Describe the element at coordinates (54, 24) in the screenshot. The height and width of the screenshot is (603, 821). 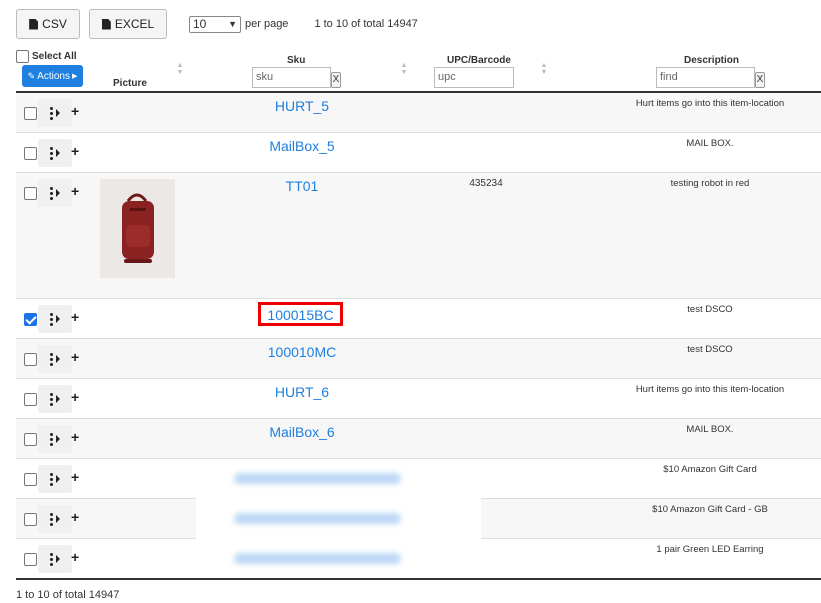
I see `csv-button-label: CSV` at that location.